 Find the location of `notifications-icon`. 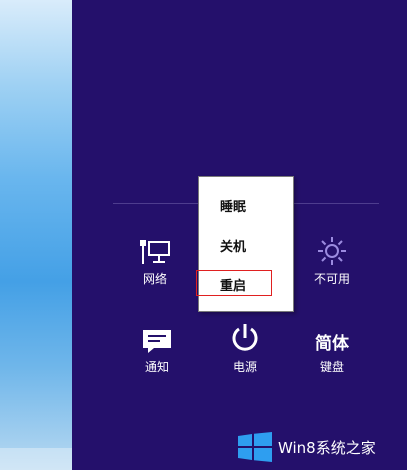

notifications-icon is located at coordinates (157, 337).